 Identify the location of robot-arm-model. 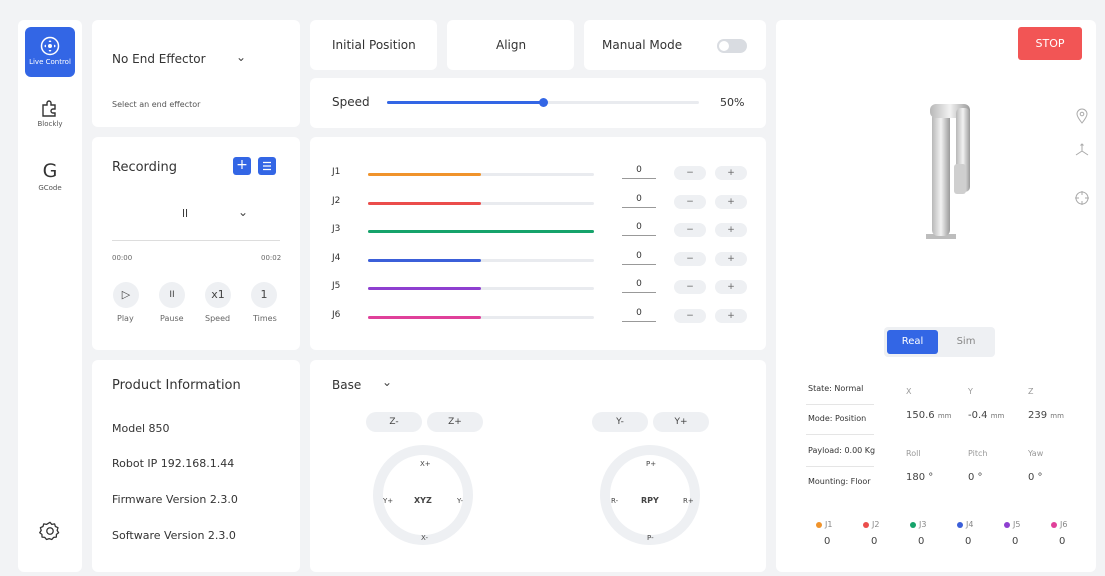
(952, 172).